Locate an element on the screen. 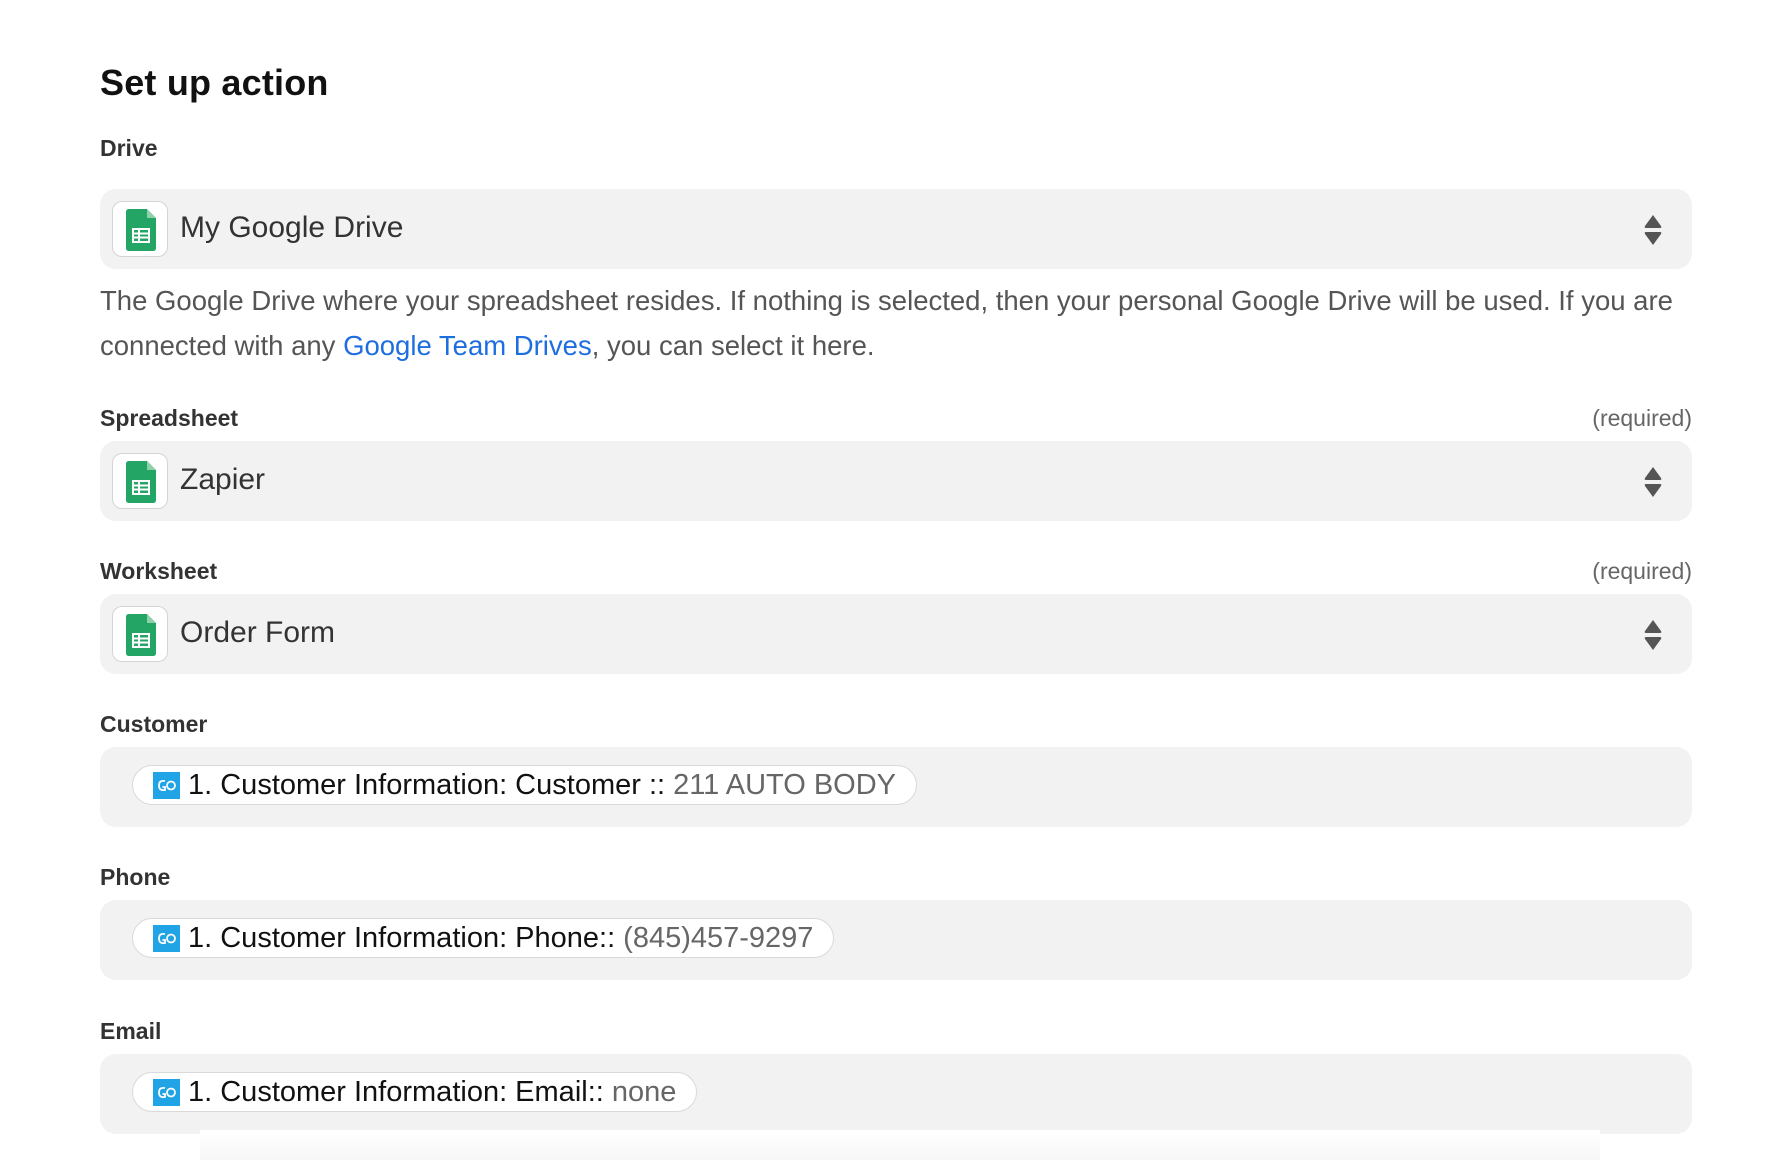 This screenshot has width=1786, height=1160. phone-label: Phone is located at coordinates (135, 877).